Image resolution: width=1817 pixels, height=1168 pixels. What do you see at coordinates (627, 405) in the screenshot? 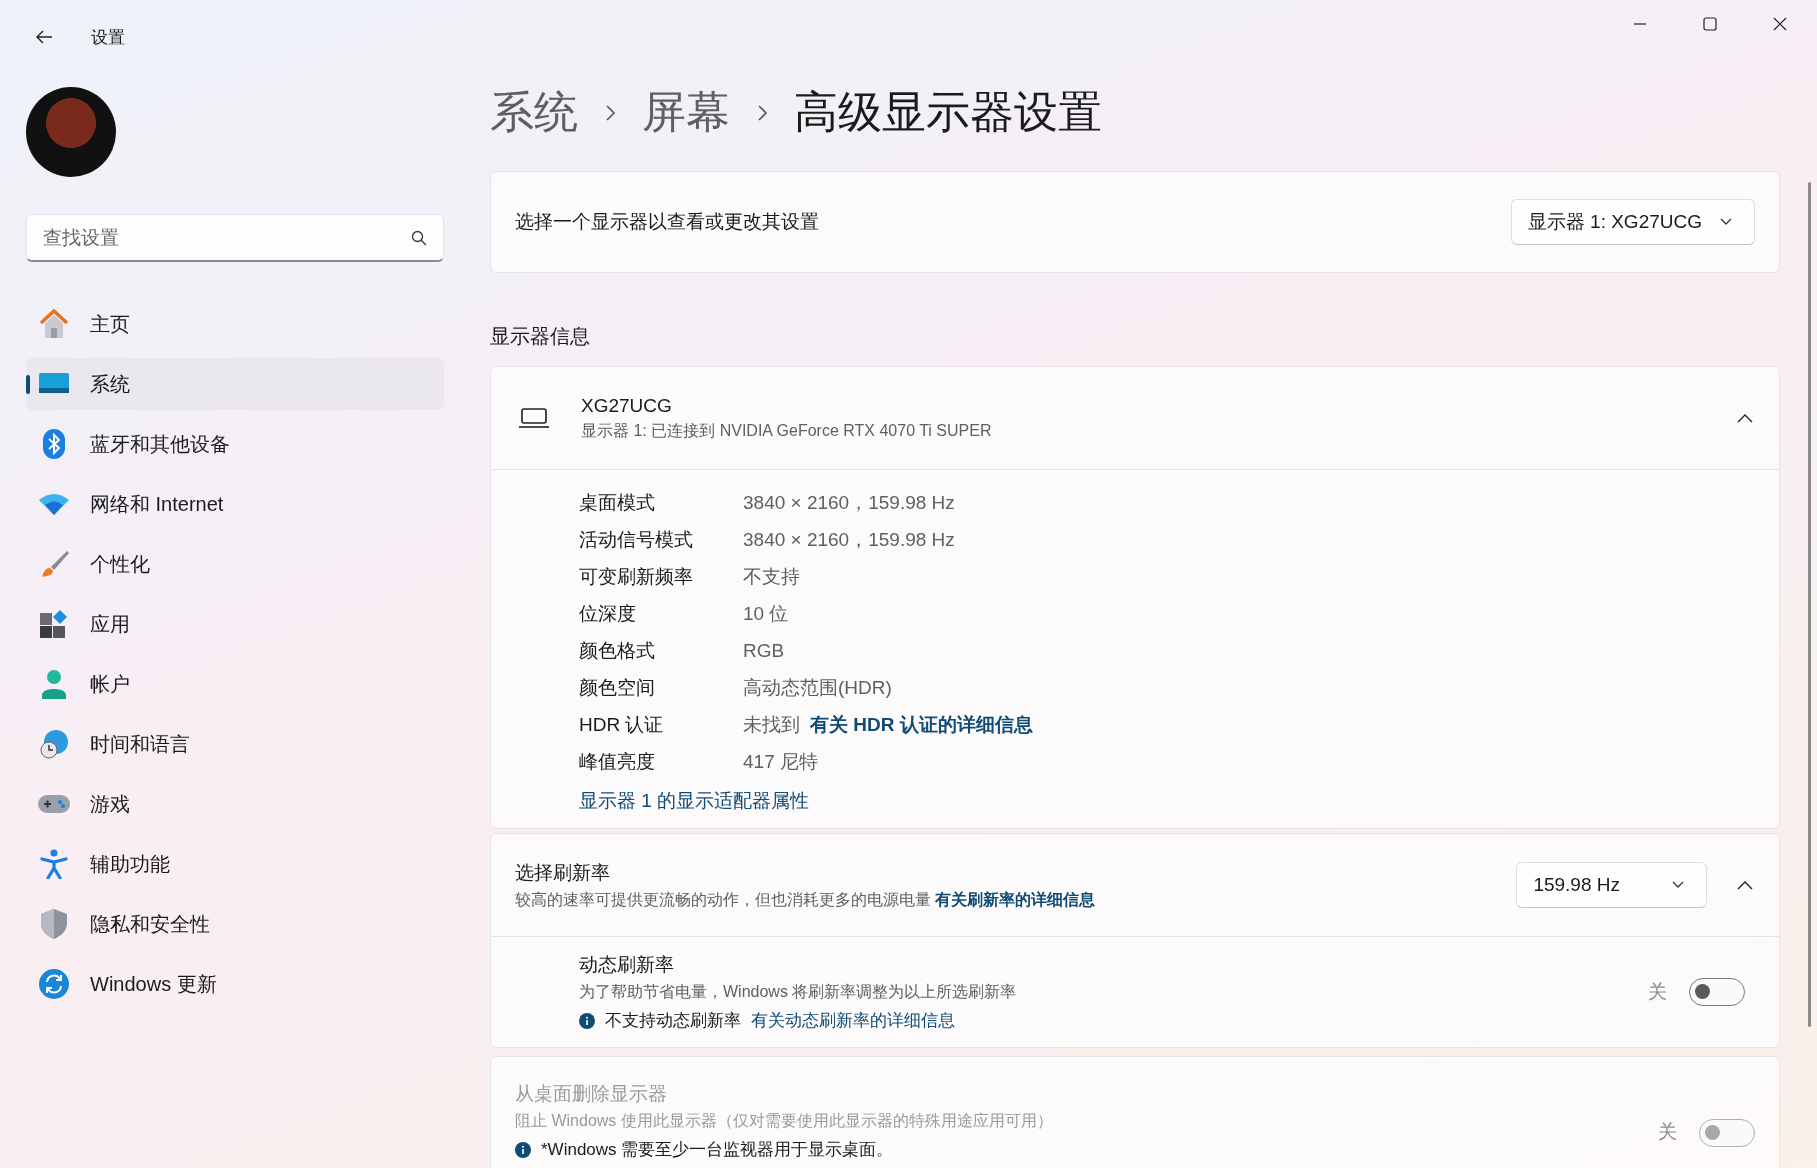
I see `display-name: XG27UCG` at bounding box center [627, 405].